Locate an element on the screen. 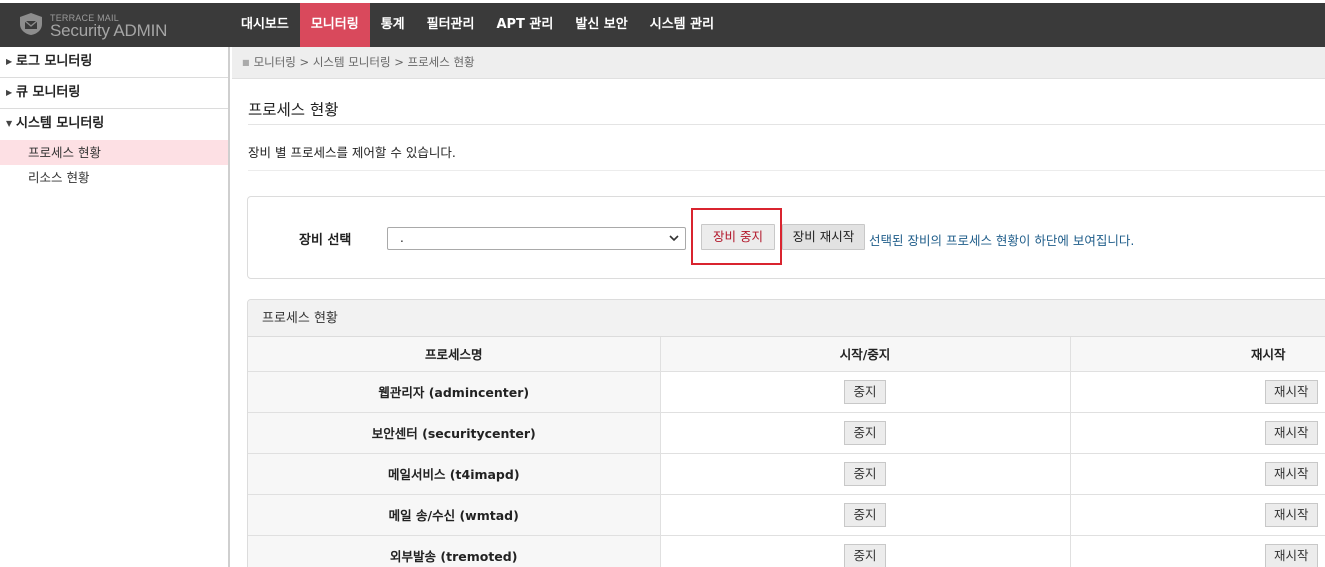 This screenshot has width=1325, height=567. stop-device-button: 장비 중지 is located at coordinates (738, 237).